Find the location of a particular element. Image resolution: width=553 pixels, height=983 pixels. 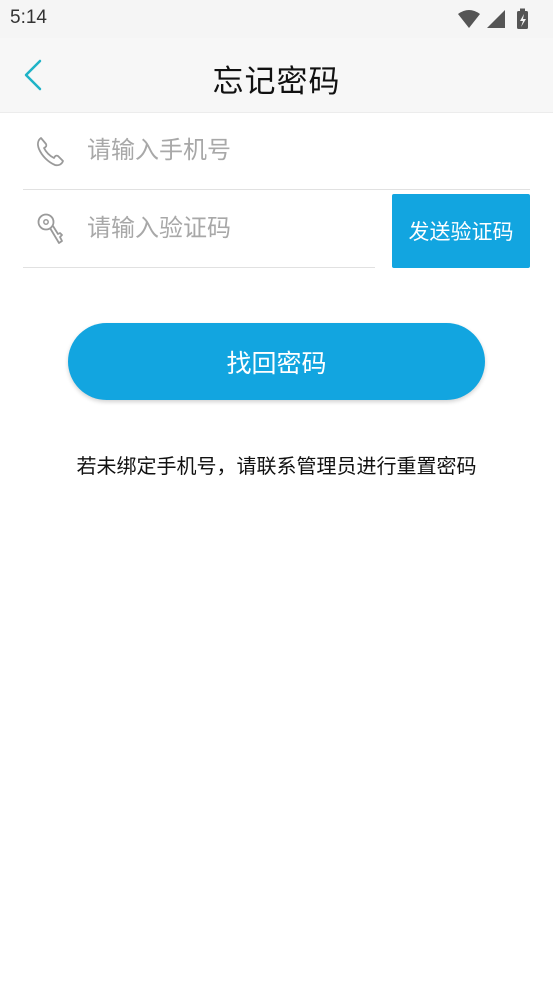

status-icons is located at coordinates (499, 19).